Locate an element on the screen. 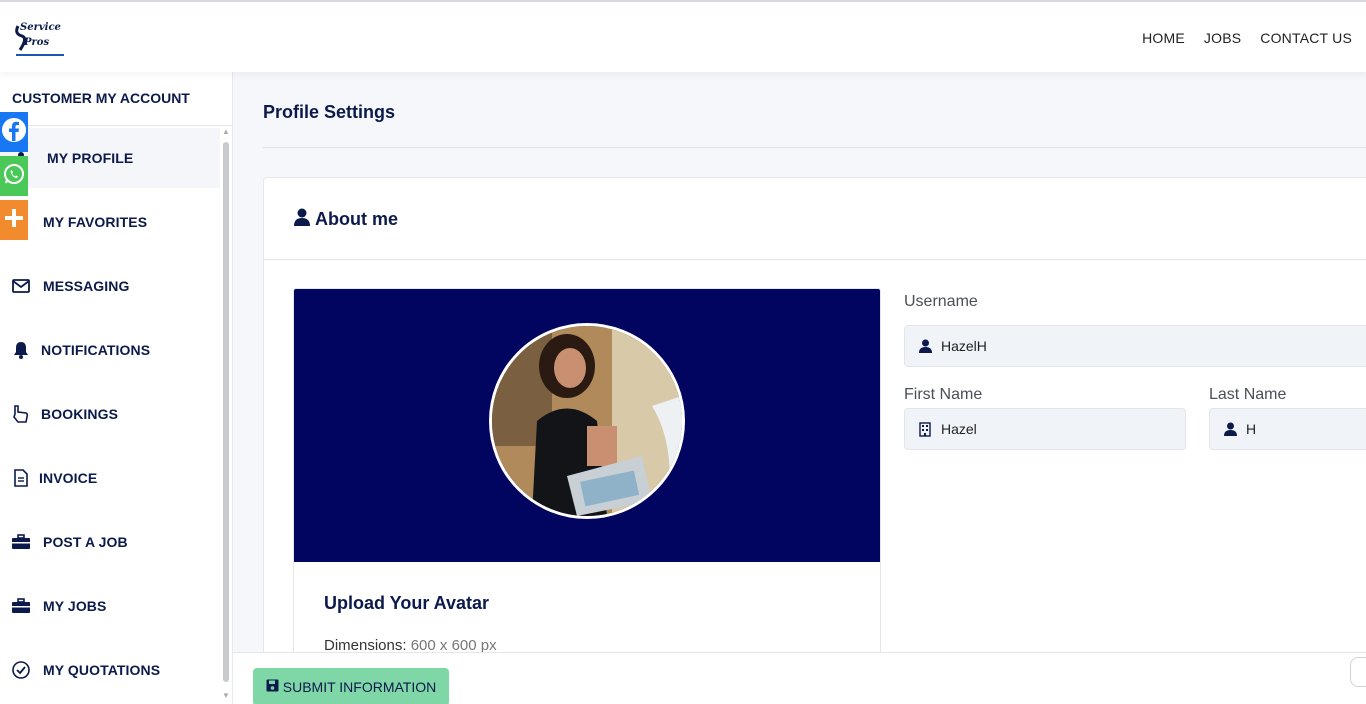 This screenshot has width=1366, height=704. submit-information-button: SUBMIT INFORMATION is located at coordinates (351, 686).